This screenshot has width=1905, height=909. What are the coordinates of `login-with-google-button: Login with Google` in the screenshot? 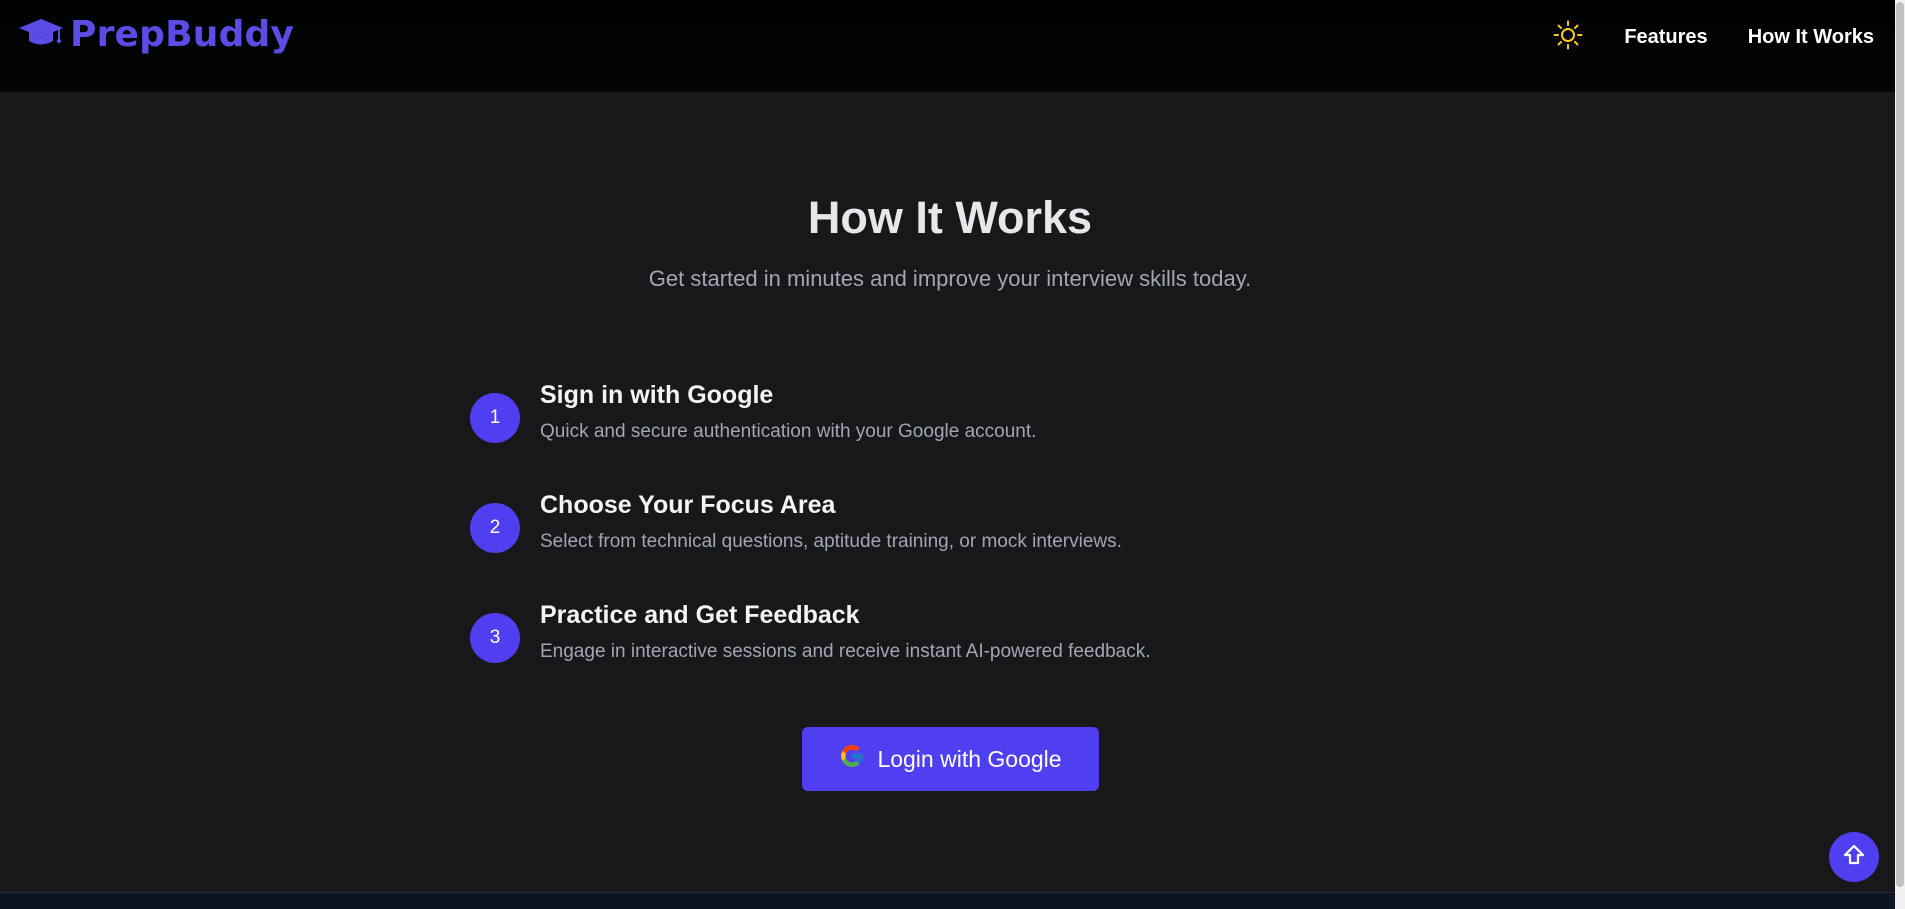 It's located at (950, 759).